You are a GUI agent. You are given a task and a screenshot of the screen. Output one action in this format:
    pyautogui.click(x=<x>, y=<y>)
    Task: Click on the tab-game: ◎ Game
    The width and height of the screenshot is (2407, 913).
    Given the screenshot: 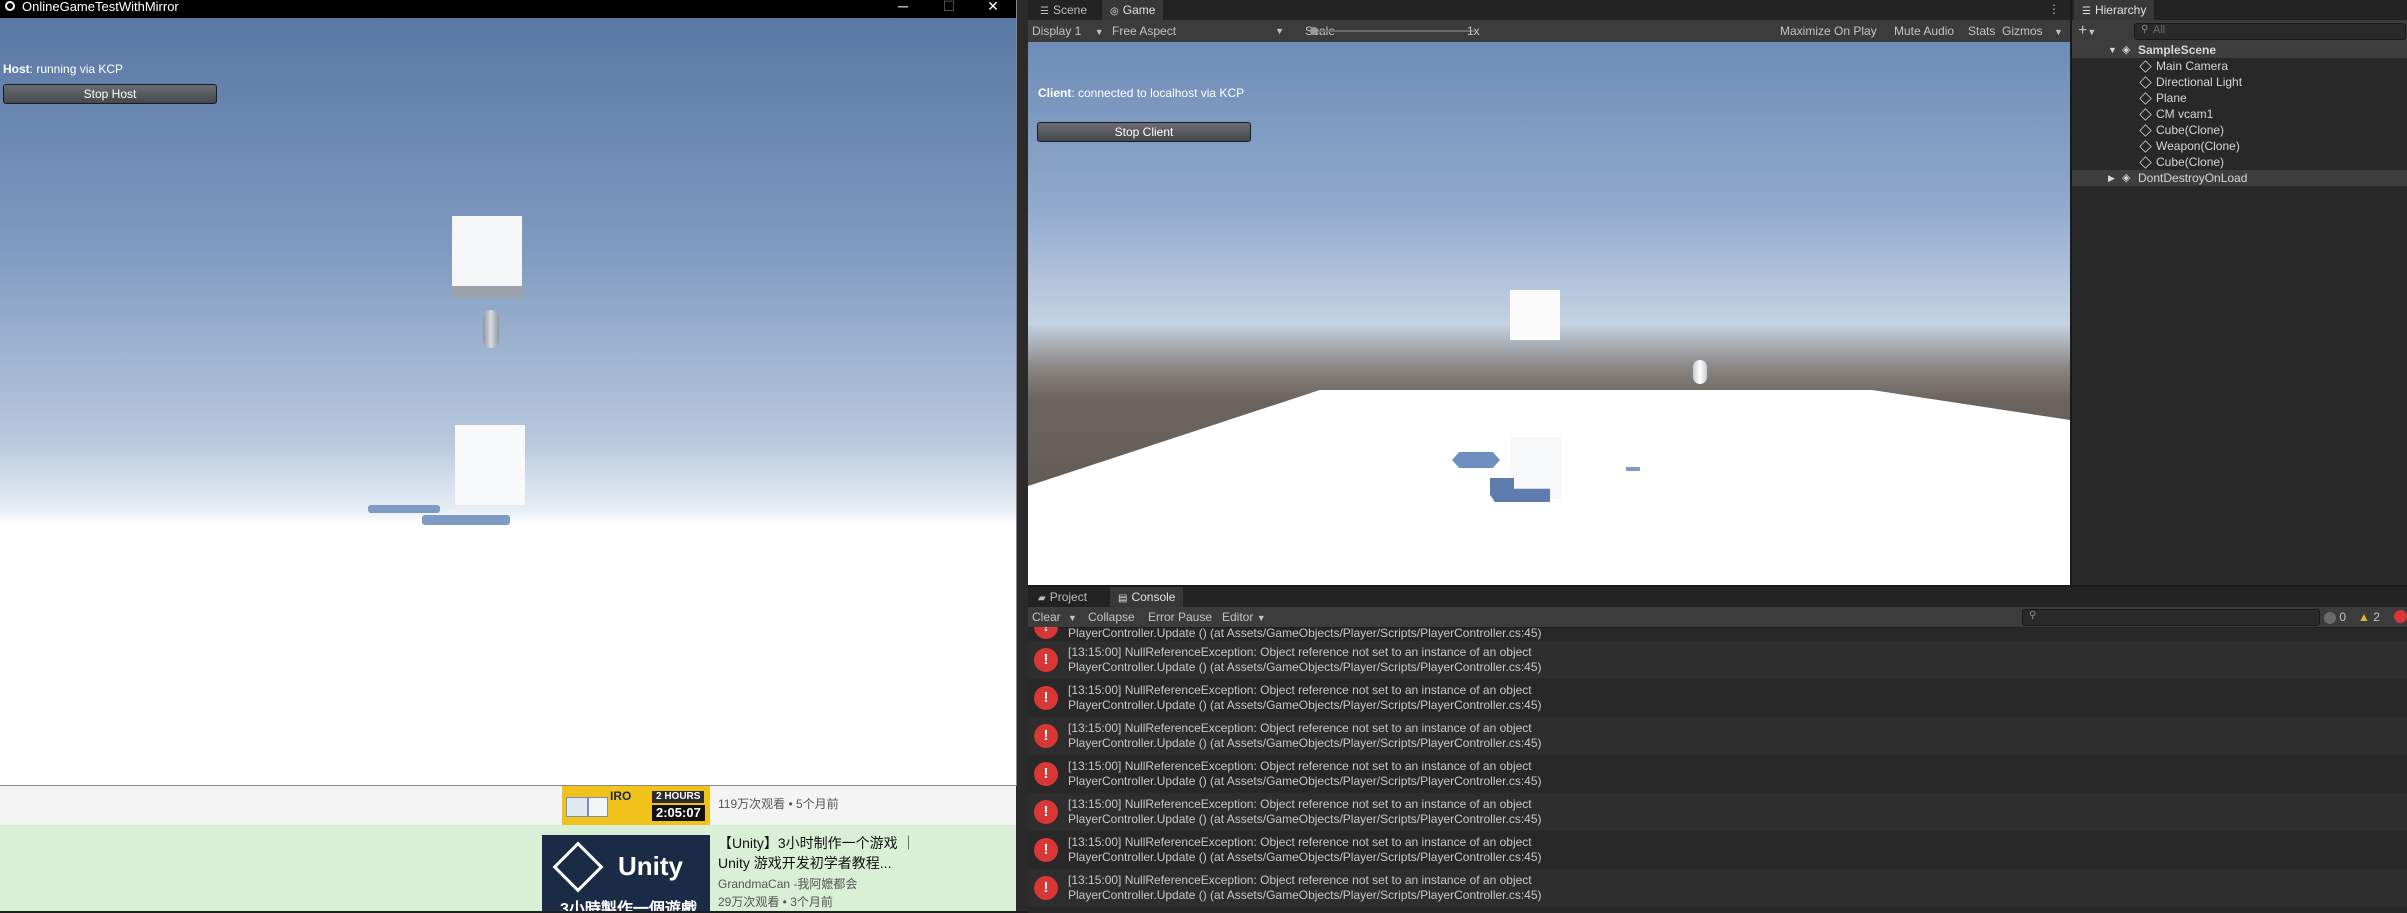 What is the action you would take?
    pyautogui.click(x=1133, y=10)
    